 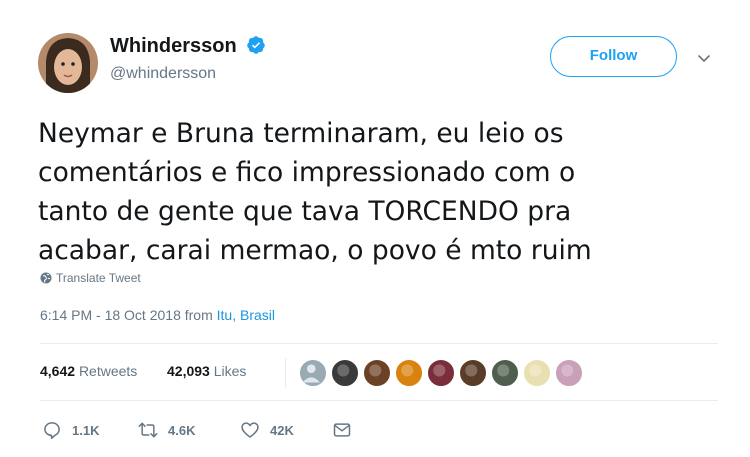 What do you see at coordinates (98, 278) in the screenshot?
I see `translate-label: Translate Tweet` at bounding box center [98, 278].